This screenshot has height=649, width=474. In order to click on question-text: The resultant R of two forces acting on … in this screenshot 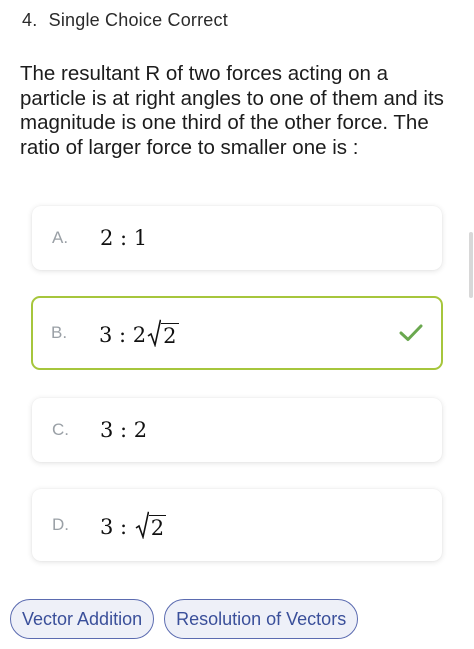, I will do `click(232, 110)`.